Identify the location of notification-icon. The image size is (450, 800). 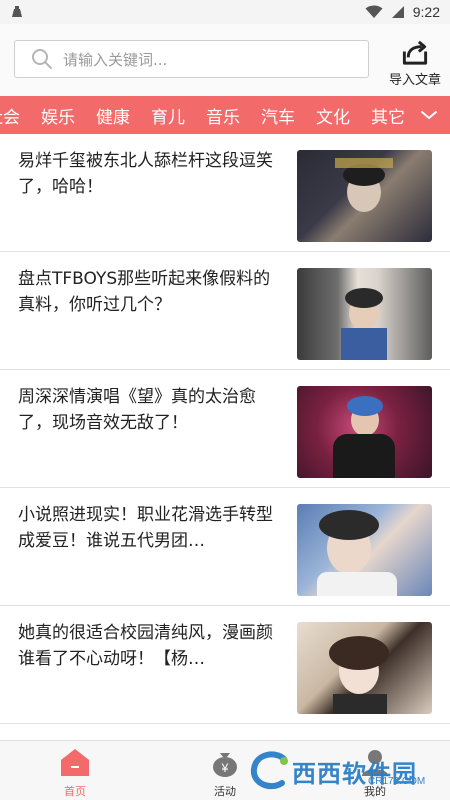
(17, 11).